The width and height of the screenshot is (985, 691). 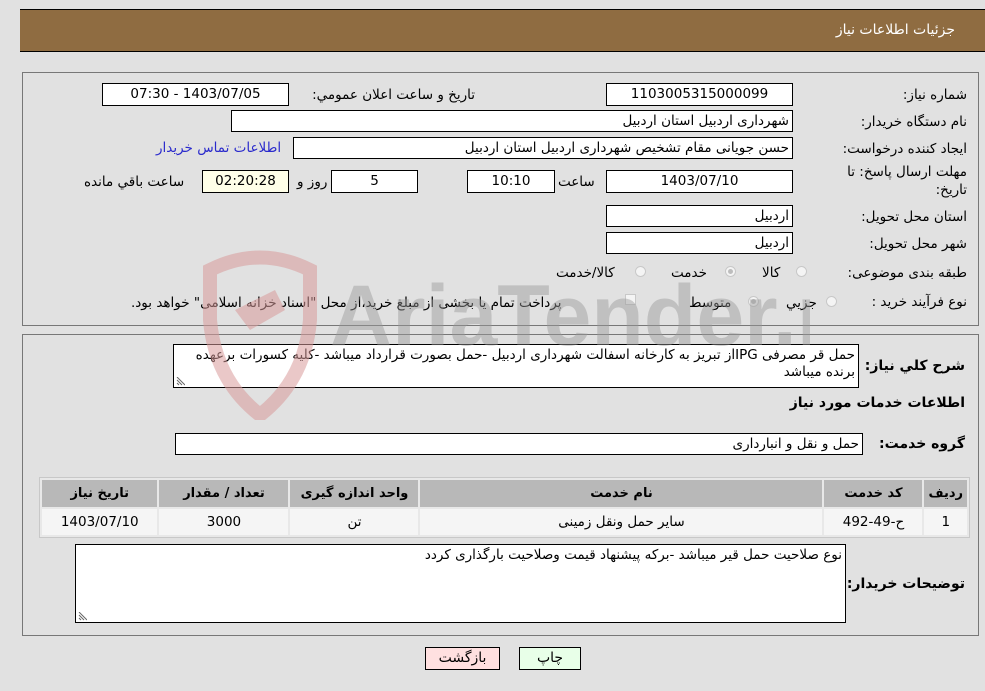 I want to click on deadline-date-field: 1403/07/10, so click(x=699, y=181).